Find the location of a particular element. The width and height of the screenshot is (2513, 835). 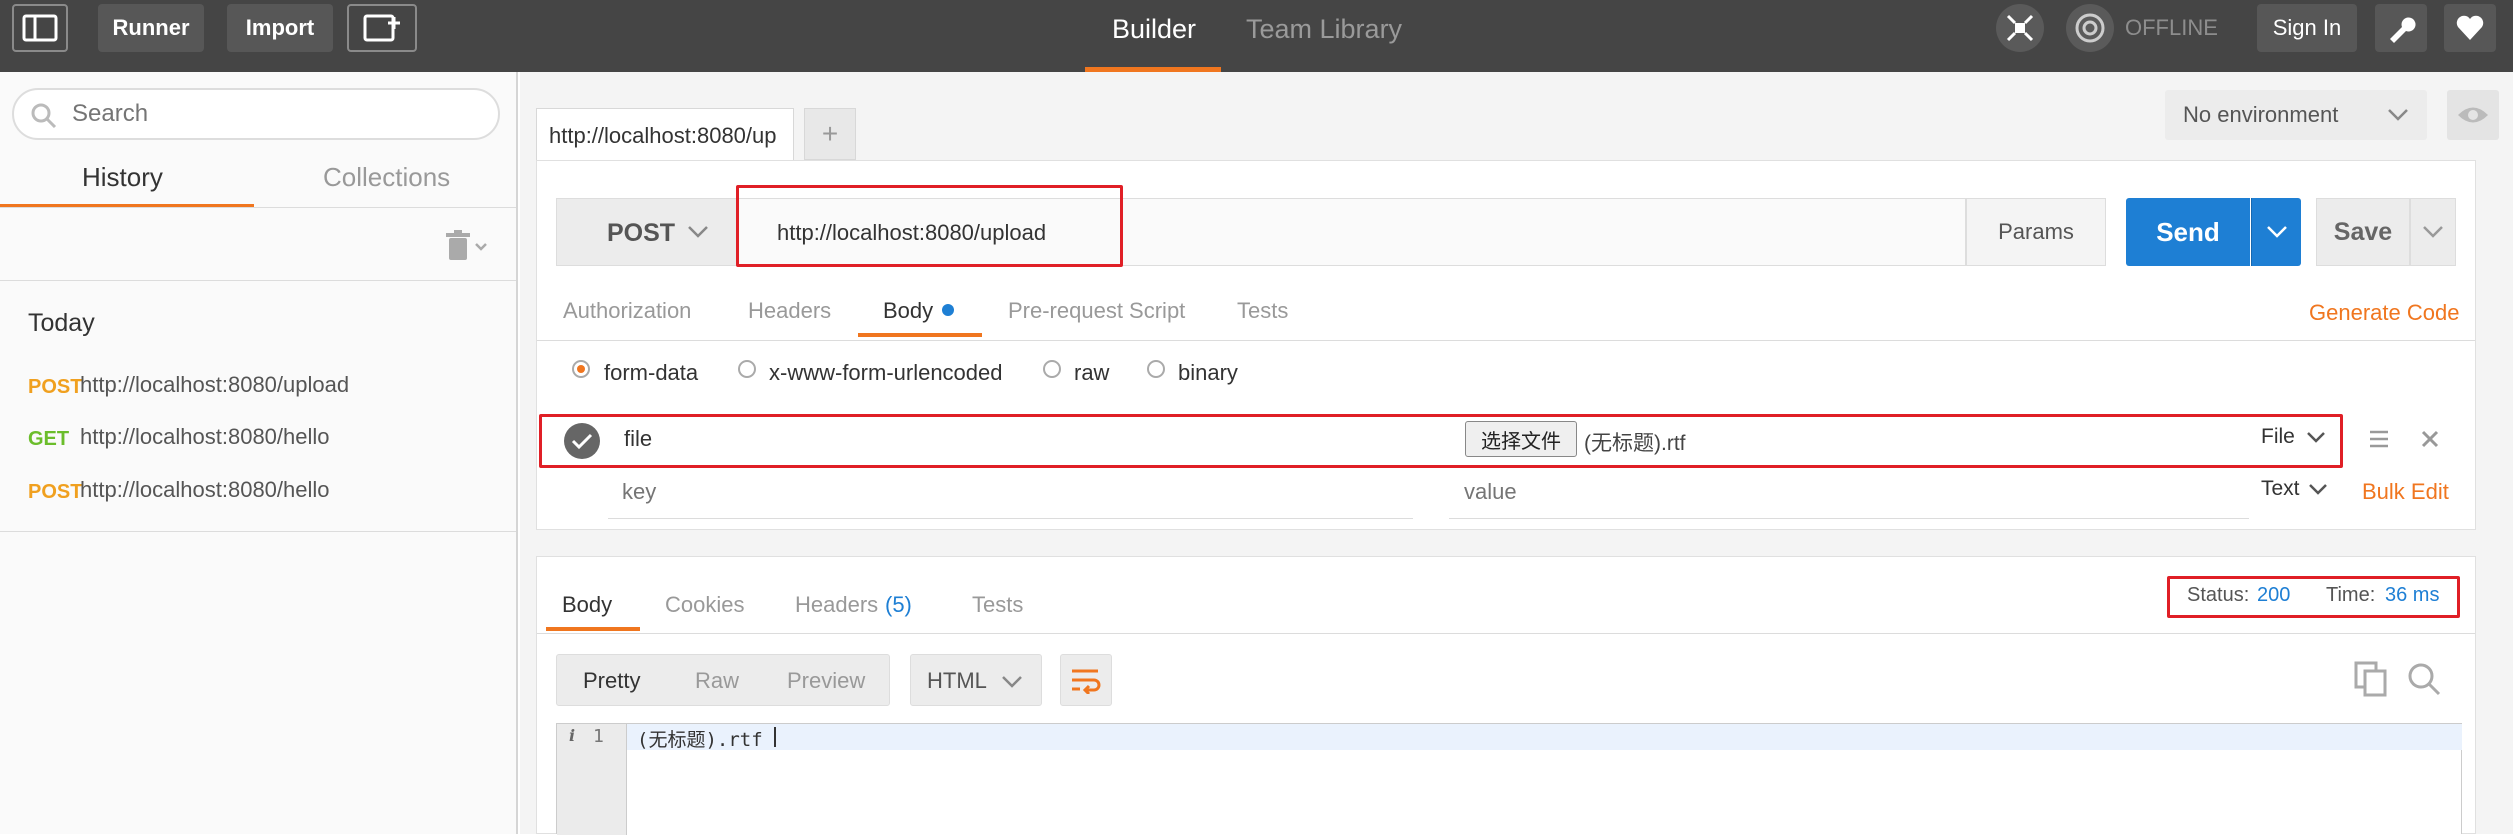

response-tab-tests: Tests is located at coordinates (997, 605).